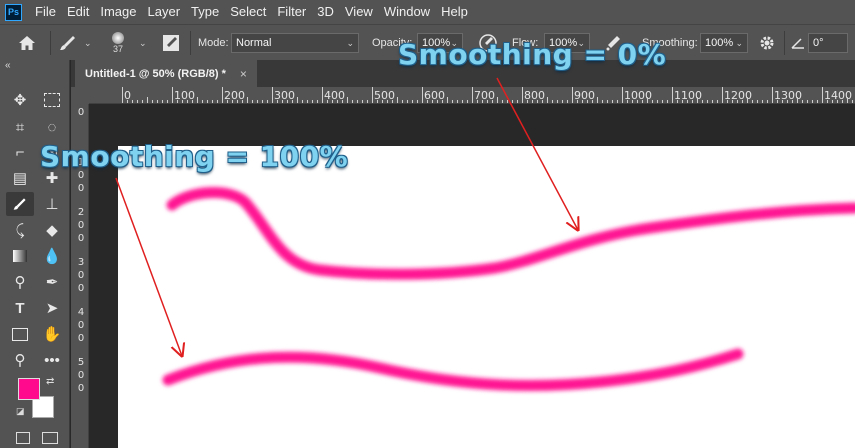 The height and width of the screenshot is (448, 855). What do you see at coordinates (171, 43) in the screenshot?
I see `brush-settings-toggle` at bounding box center [171, 43].